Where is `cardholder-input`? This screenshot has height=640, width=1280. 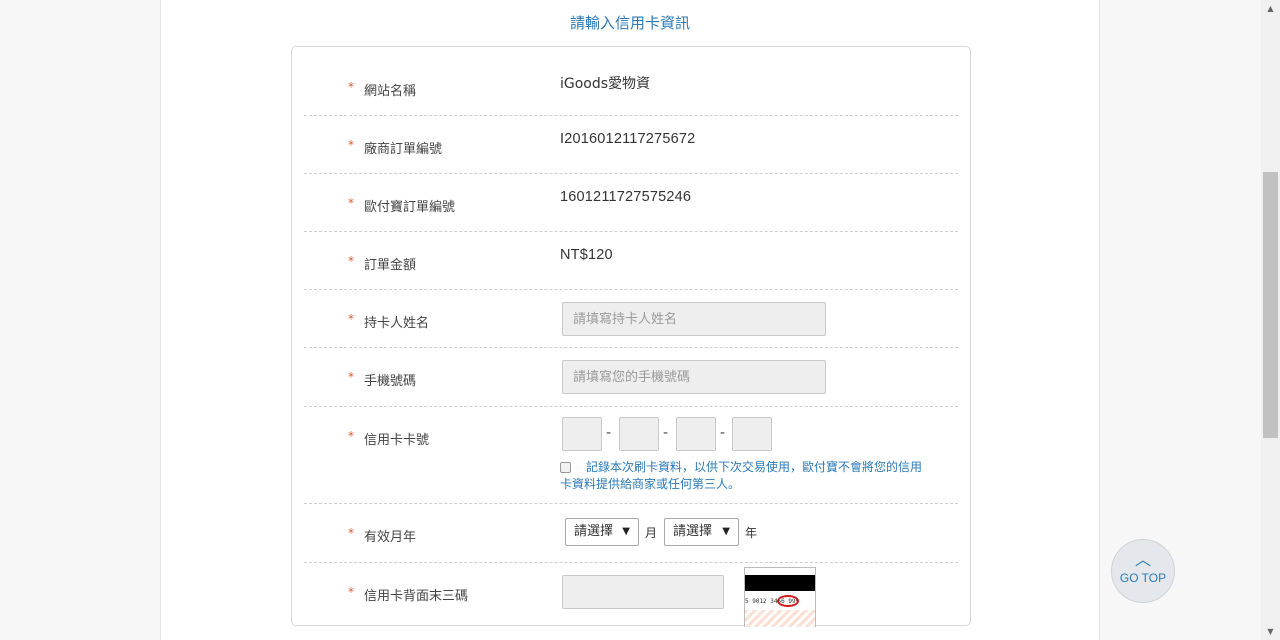
cardholder-input is located at coordinates (694, 319).